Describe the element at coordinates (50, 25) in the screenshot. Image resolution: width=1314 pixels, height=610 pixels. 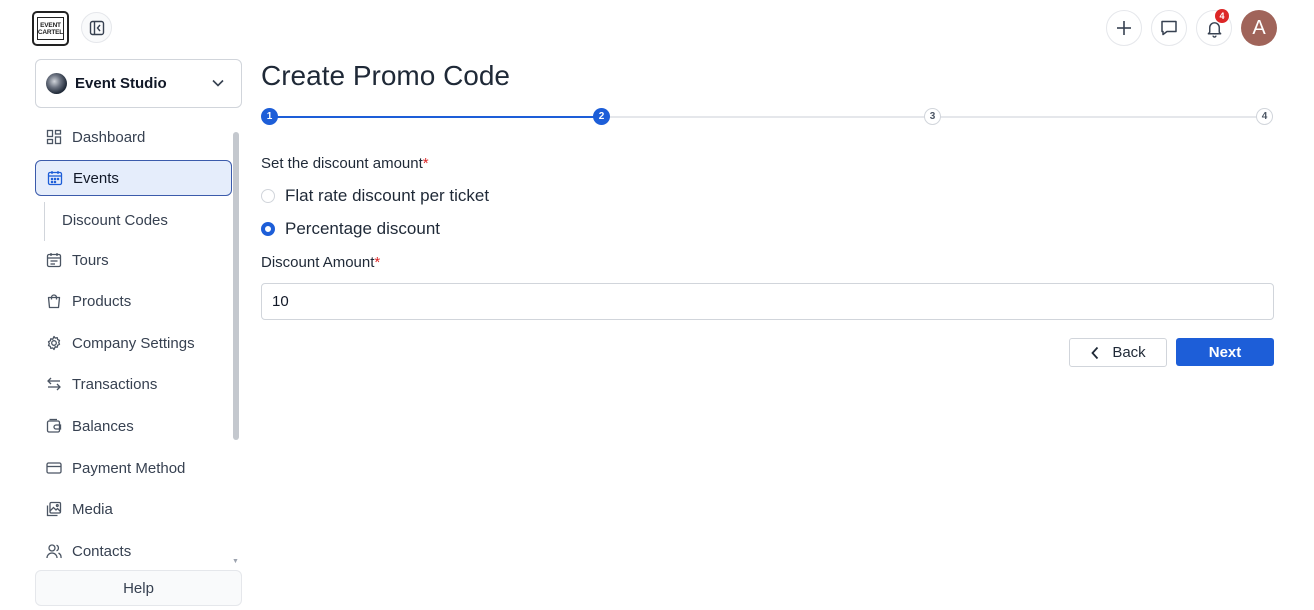
I see `logo-line-1: EVENT` at that location.